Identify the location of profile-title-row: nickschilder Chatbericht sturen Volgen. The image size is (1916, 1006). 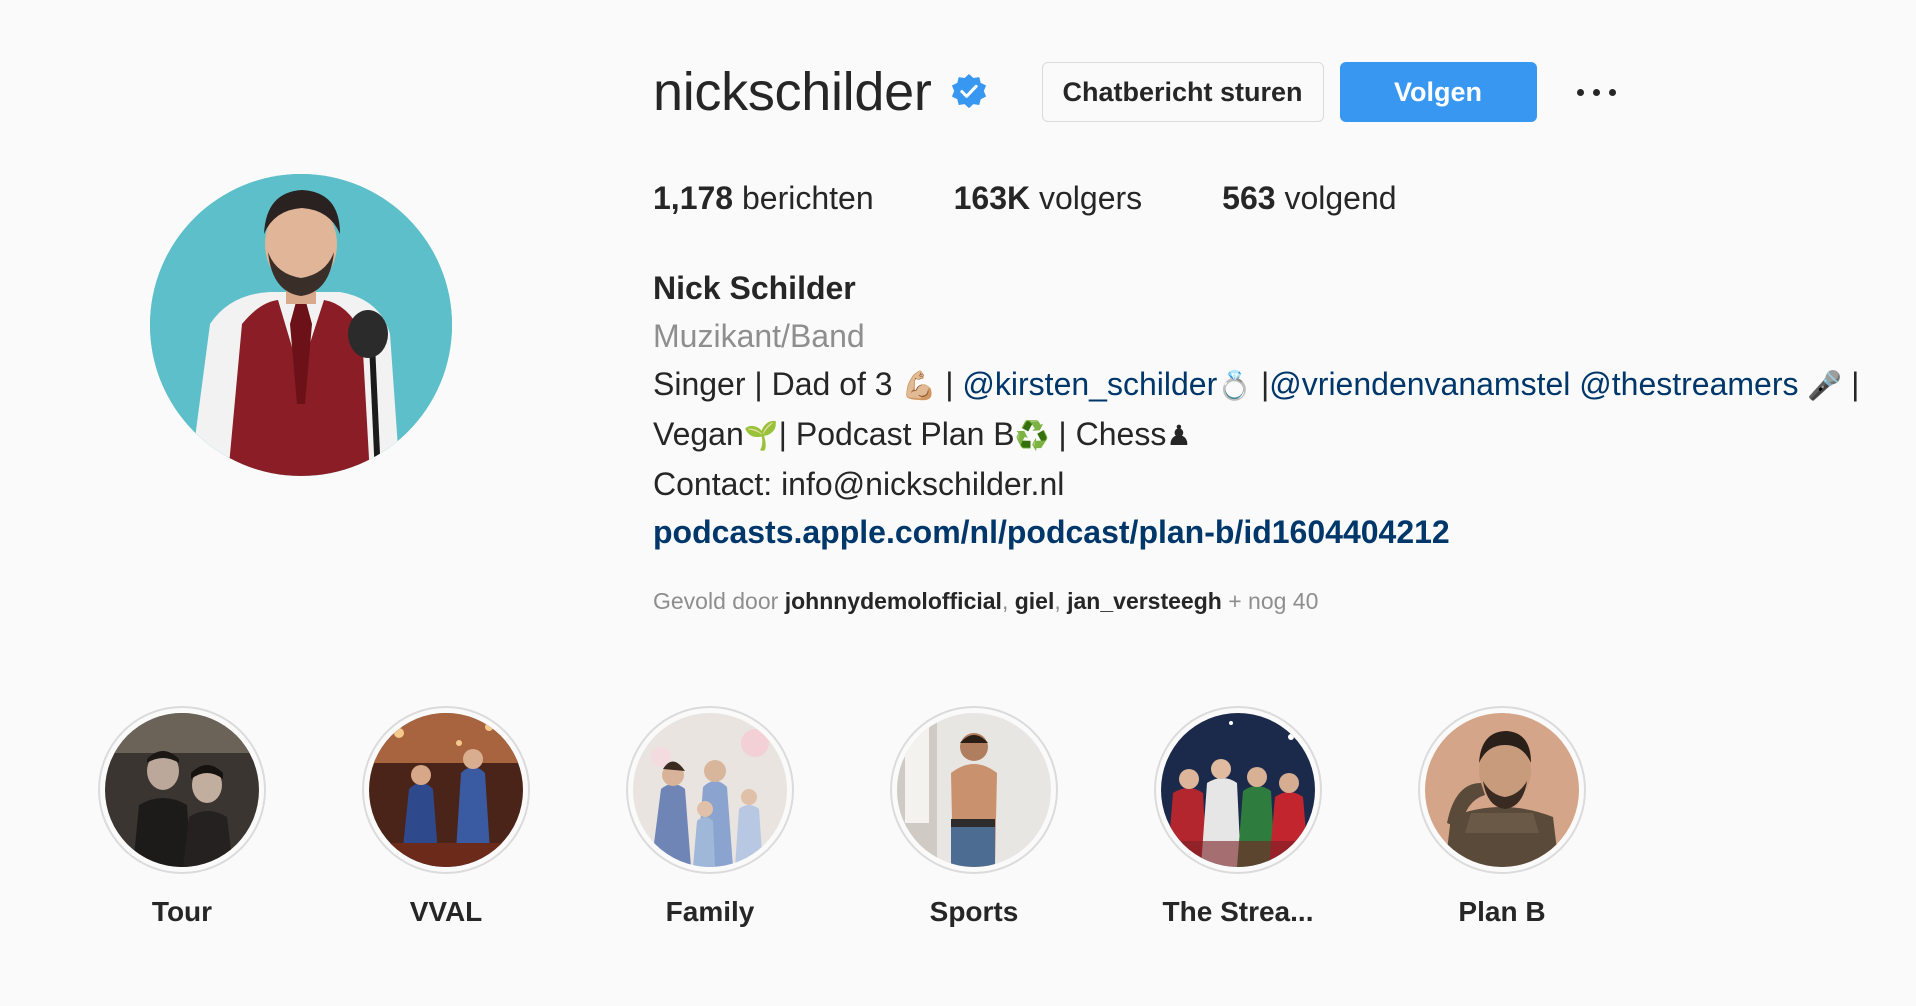
(1268, 92).